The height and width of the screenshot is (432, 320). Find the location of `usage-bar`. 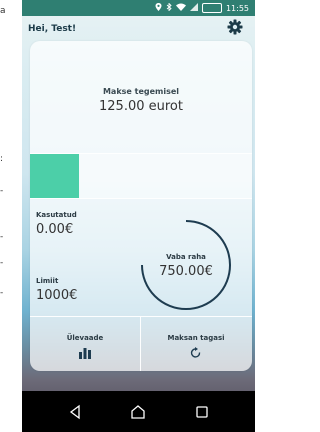

usage-bar is located at coordinates (141, 176).